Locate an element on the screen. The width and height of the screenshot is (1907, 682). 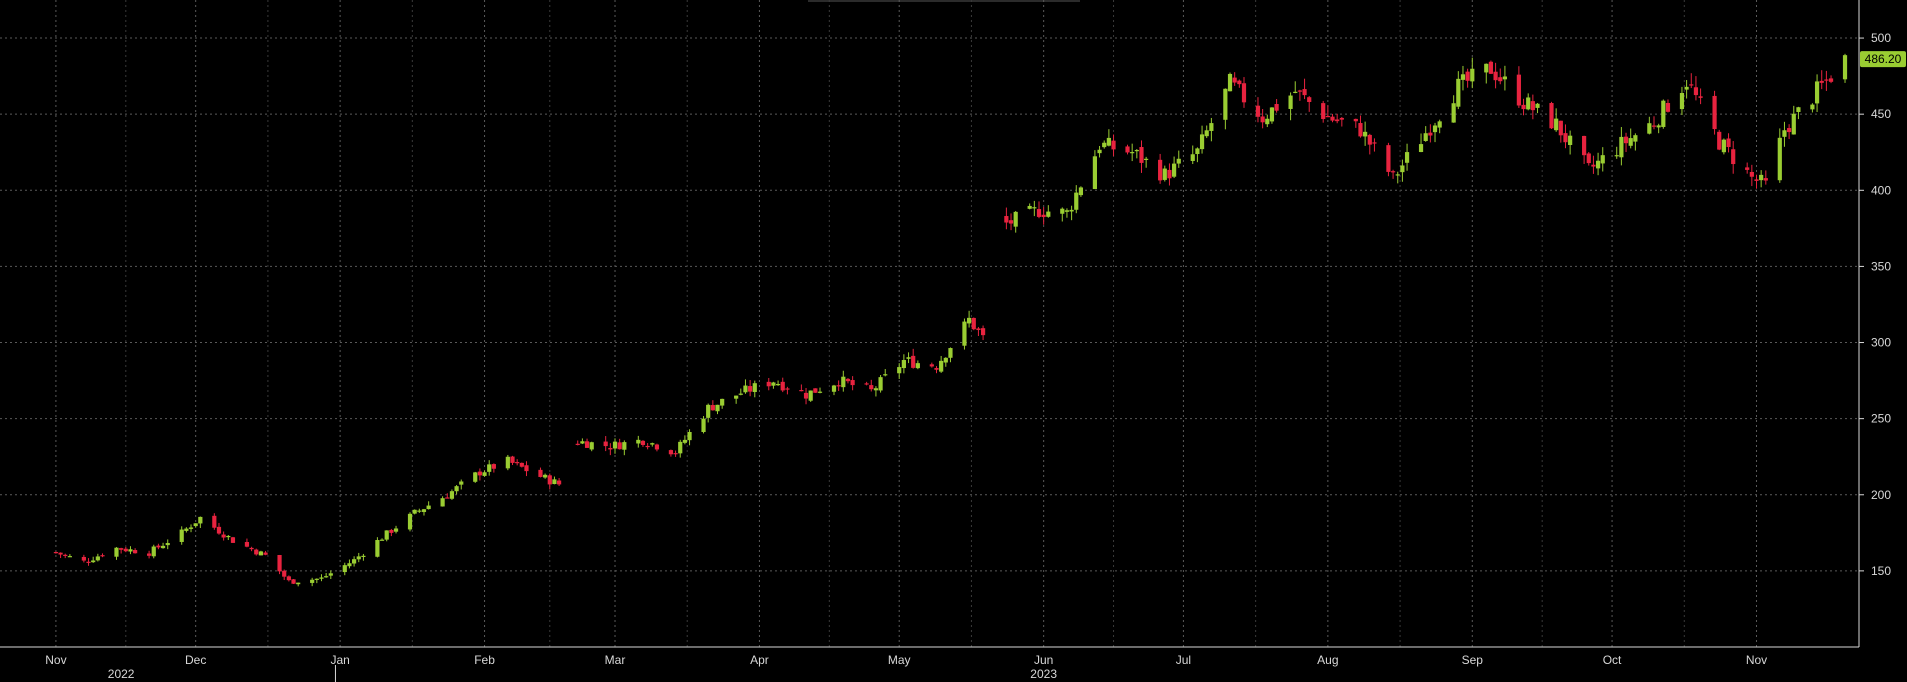
x-month-label: Nov is located at coordinates (55, 660).